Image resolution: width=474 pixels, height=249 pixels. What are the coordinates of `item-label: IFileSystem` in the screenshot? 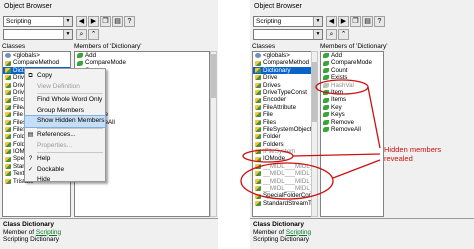 It's located at (279, 152).